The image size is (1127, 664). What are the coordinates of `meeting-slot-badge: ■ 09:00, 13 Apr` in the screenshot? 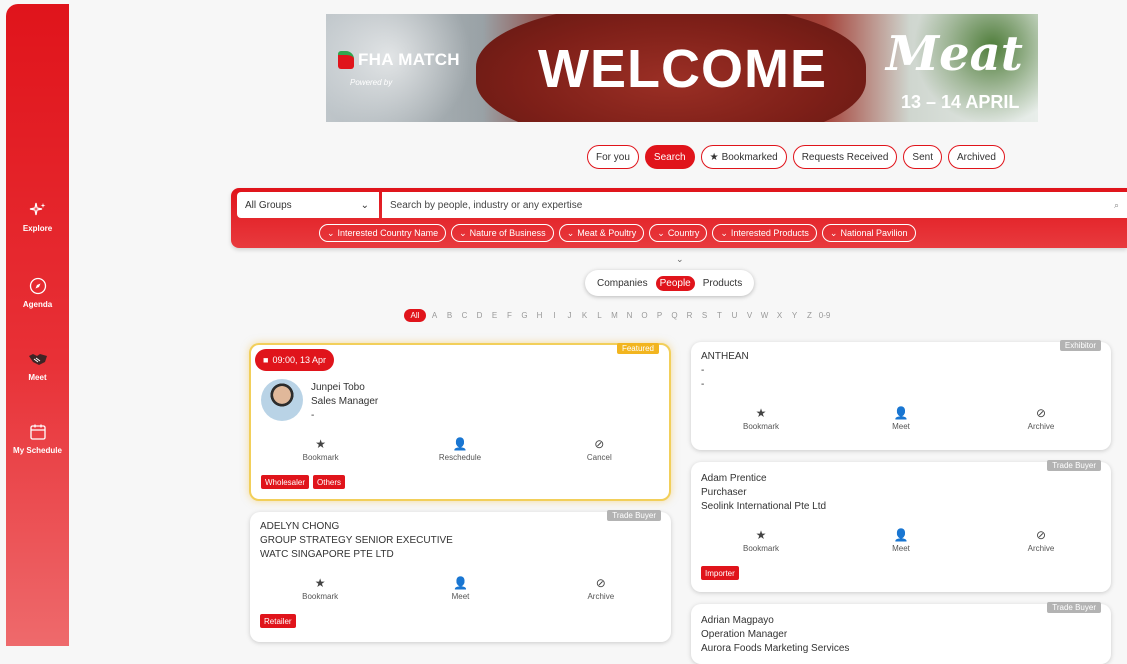 It's located at (294, 360).